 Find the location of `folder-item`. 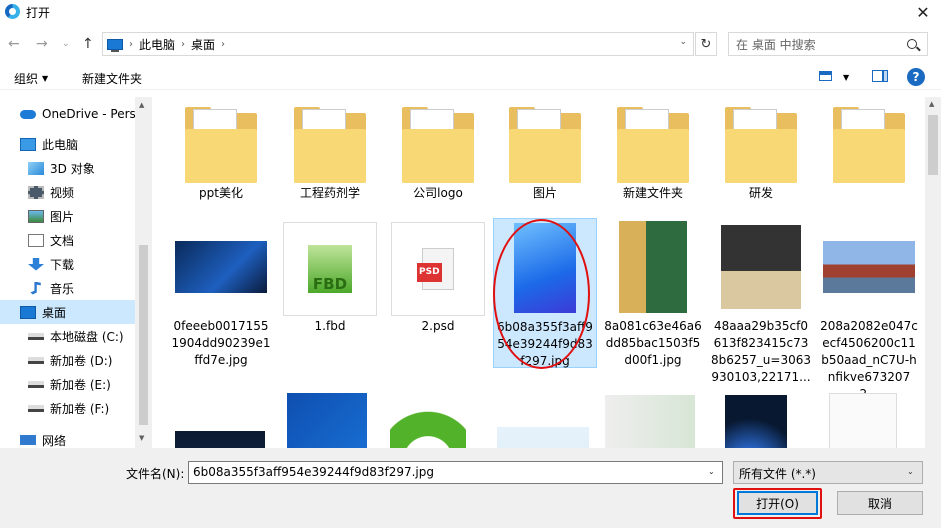

folder-item is located at coordinates (869, 142).